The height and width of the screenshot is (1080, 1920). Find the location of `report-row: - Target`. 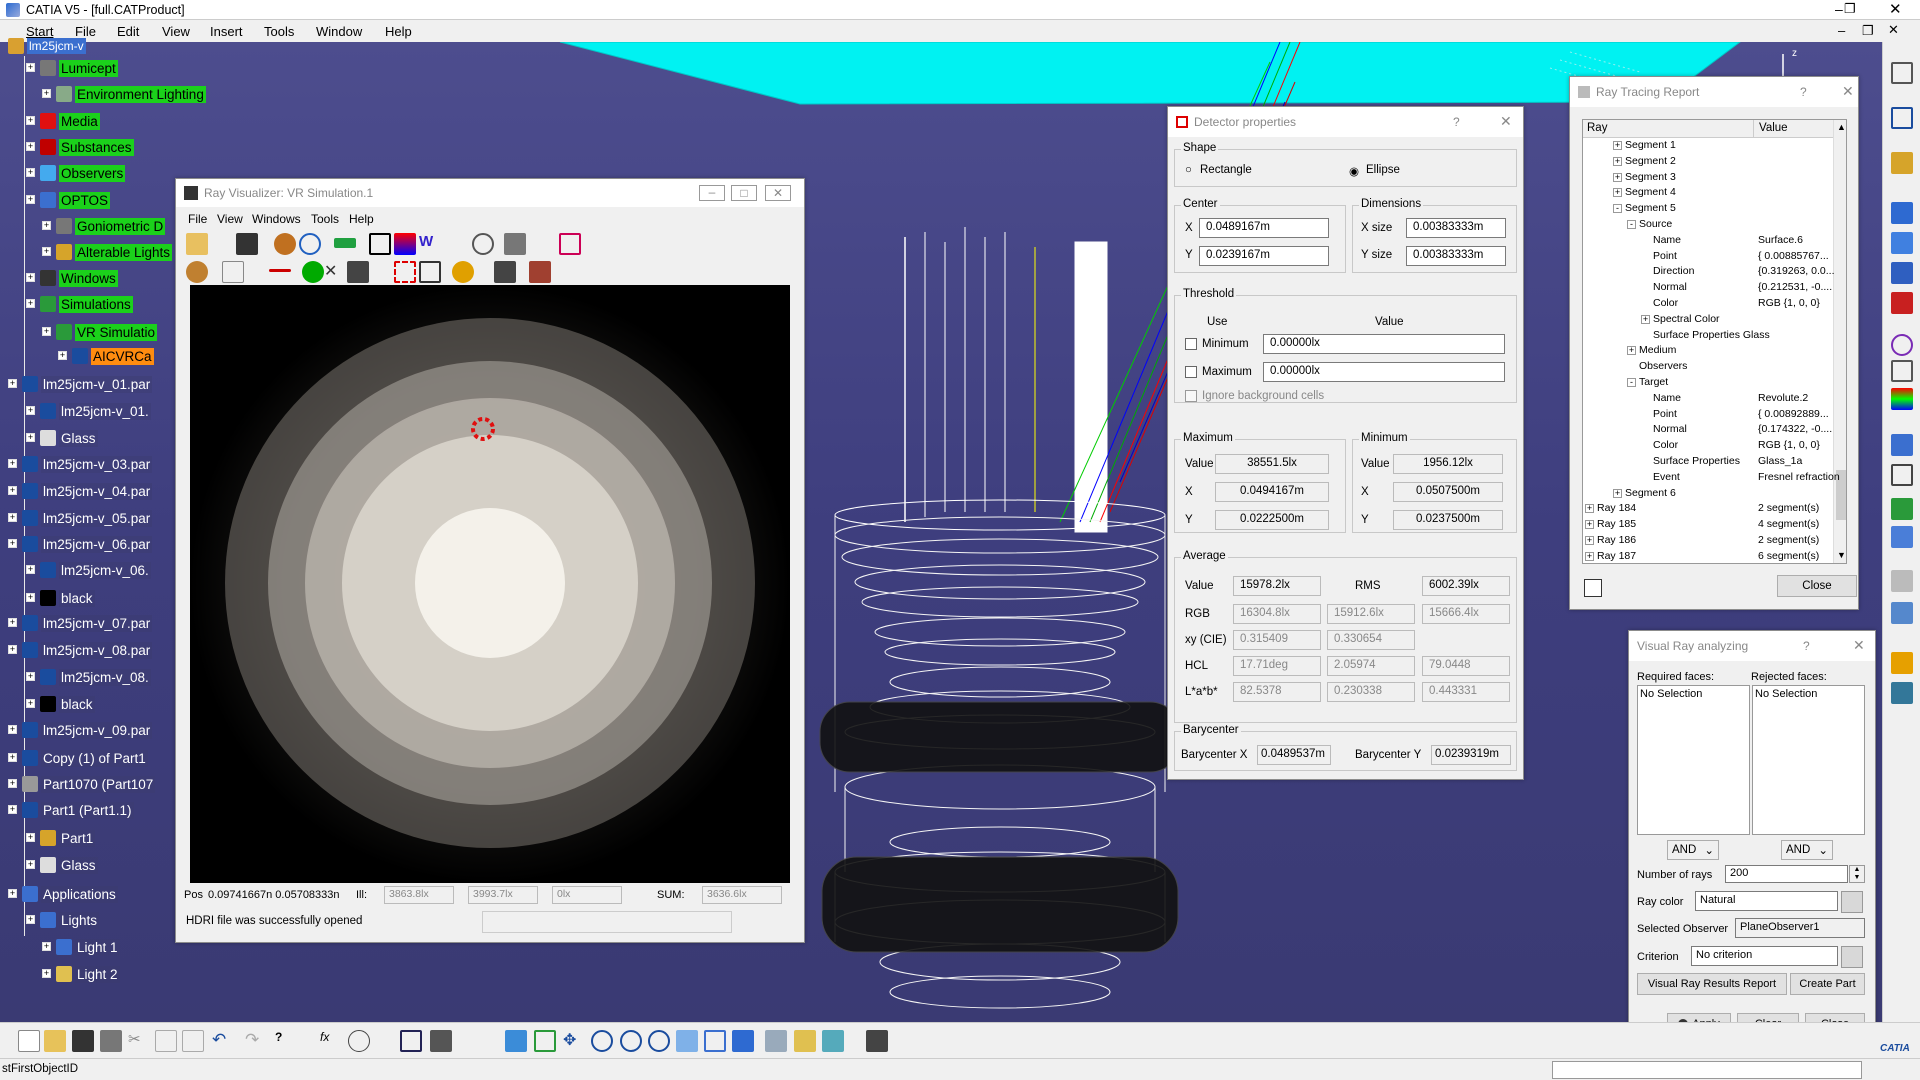

report-row: - Target is located at coordinates (1708, 382).